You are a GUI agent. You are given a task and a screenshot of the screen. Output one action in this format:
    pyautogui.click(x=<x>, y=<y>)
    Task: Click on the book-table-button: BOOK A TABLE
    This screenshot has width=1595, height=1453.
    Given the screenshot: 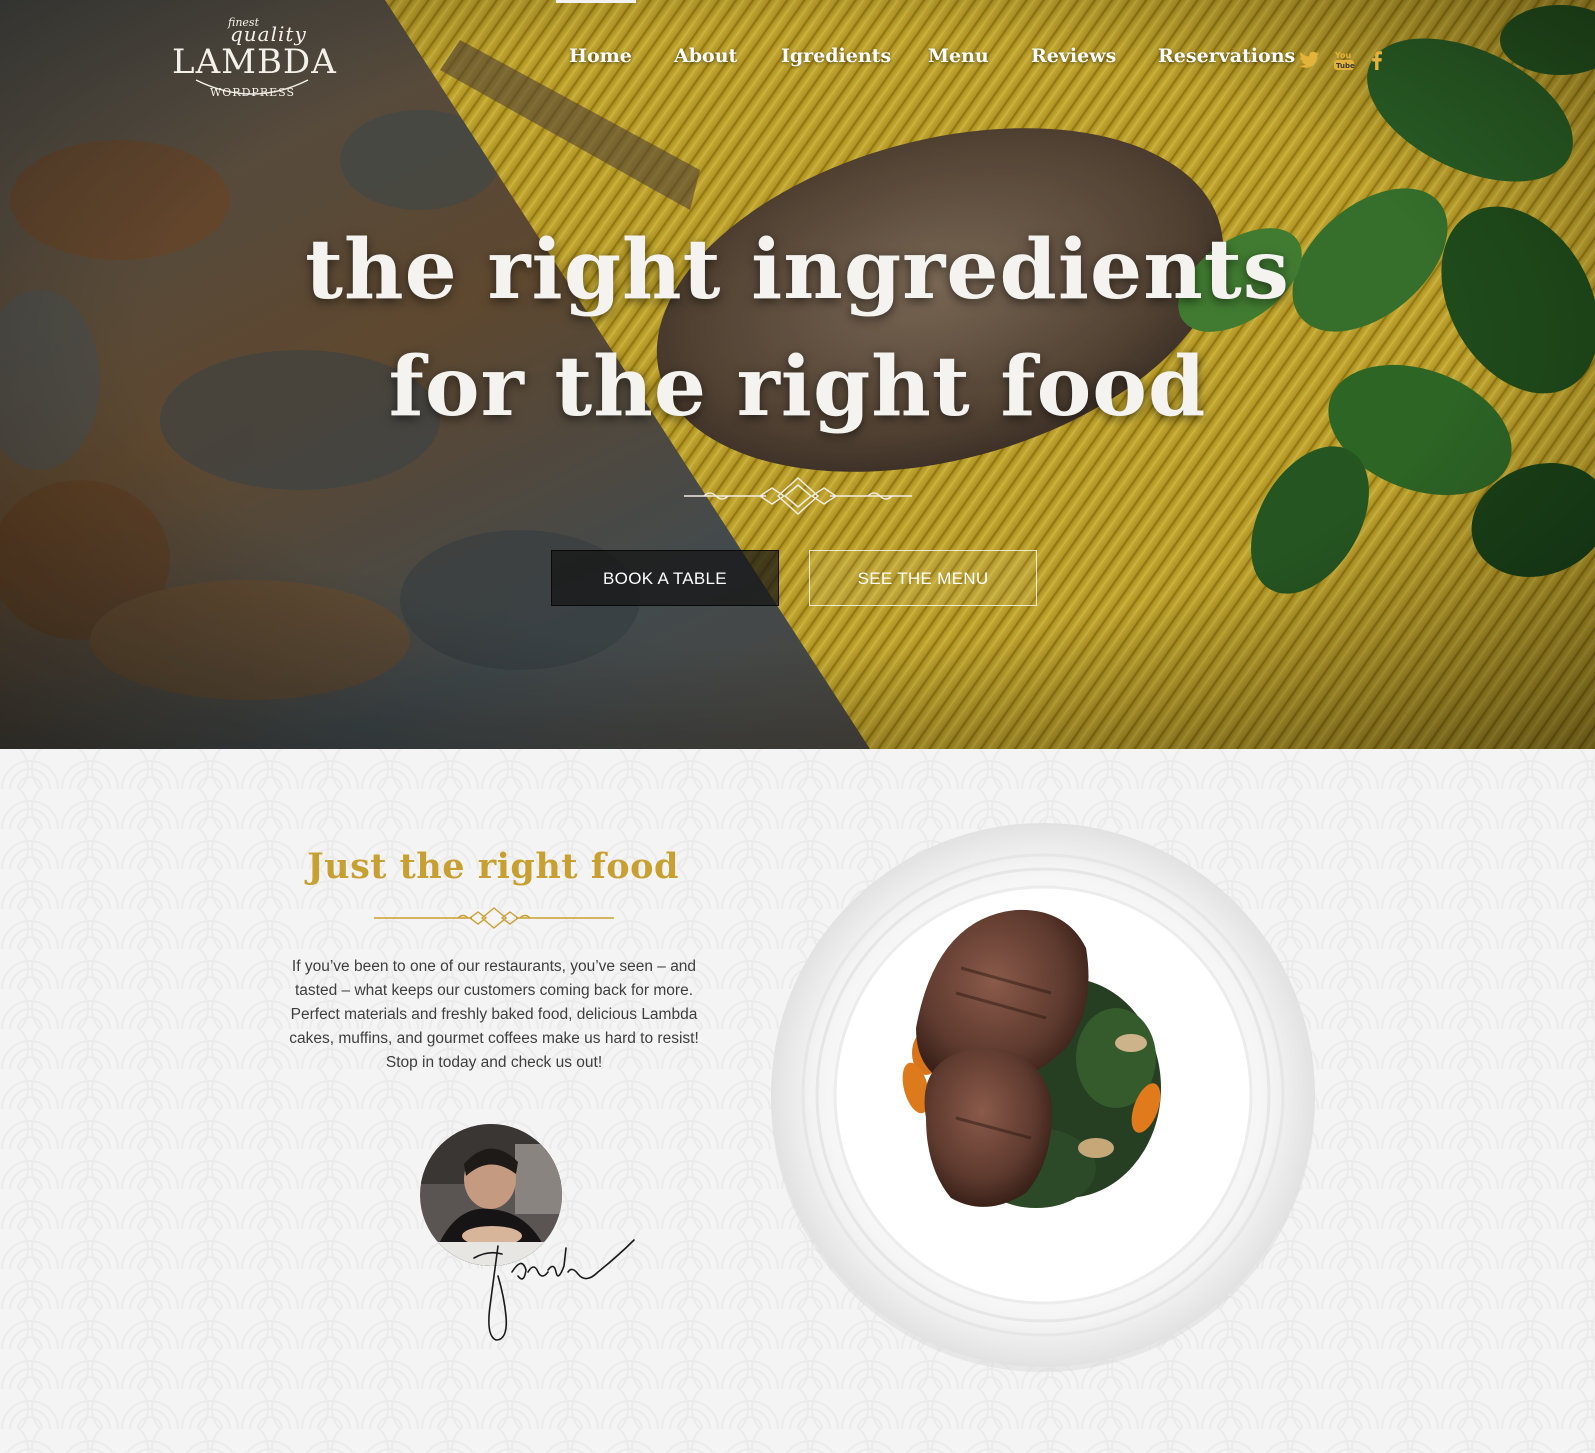 What is the action you would take?
    pyautogui.click(x=665, y=578)
    